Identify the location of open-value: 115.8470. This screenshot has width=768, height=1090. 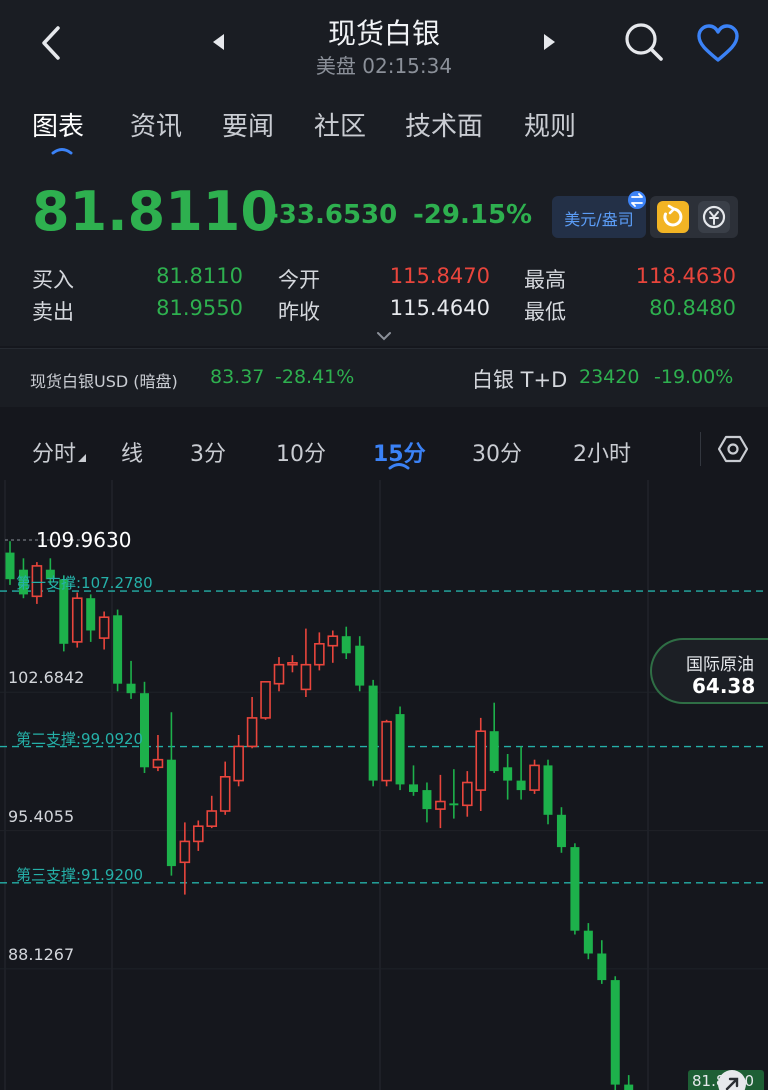
(439, 276).